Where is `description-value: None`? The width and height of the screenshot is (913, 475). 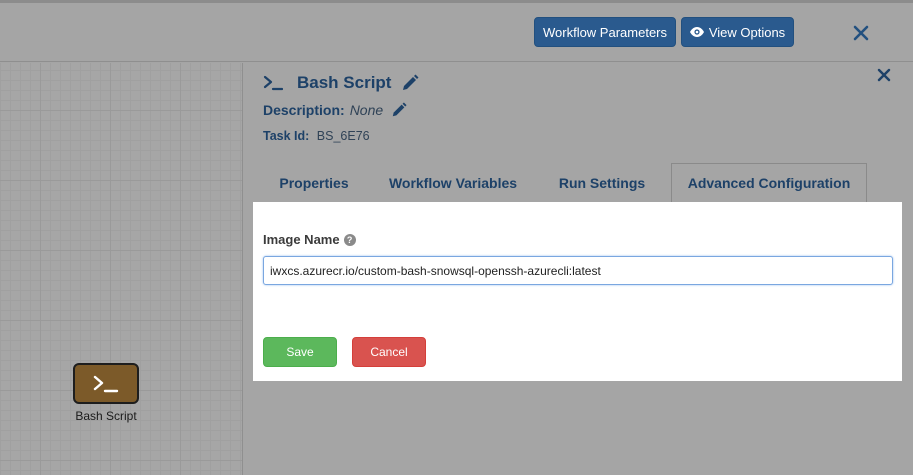 description-value: None is located at coordinates (366, 110).